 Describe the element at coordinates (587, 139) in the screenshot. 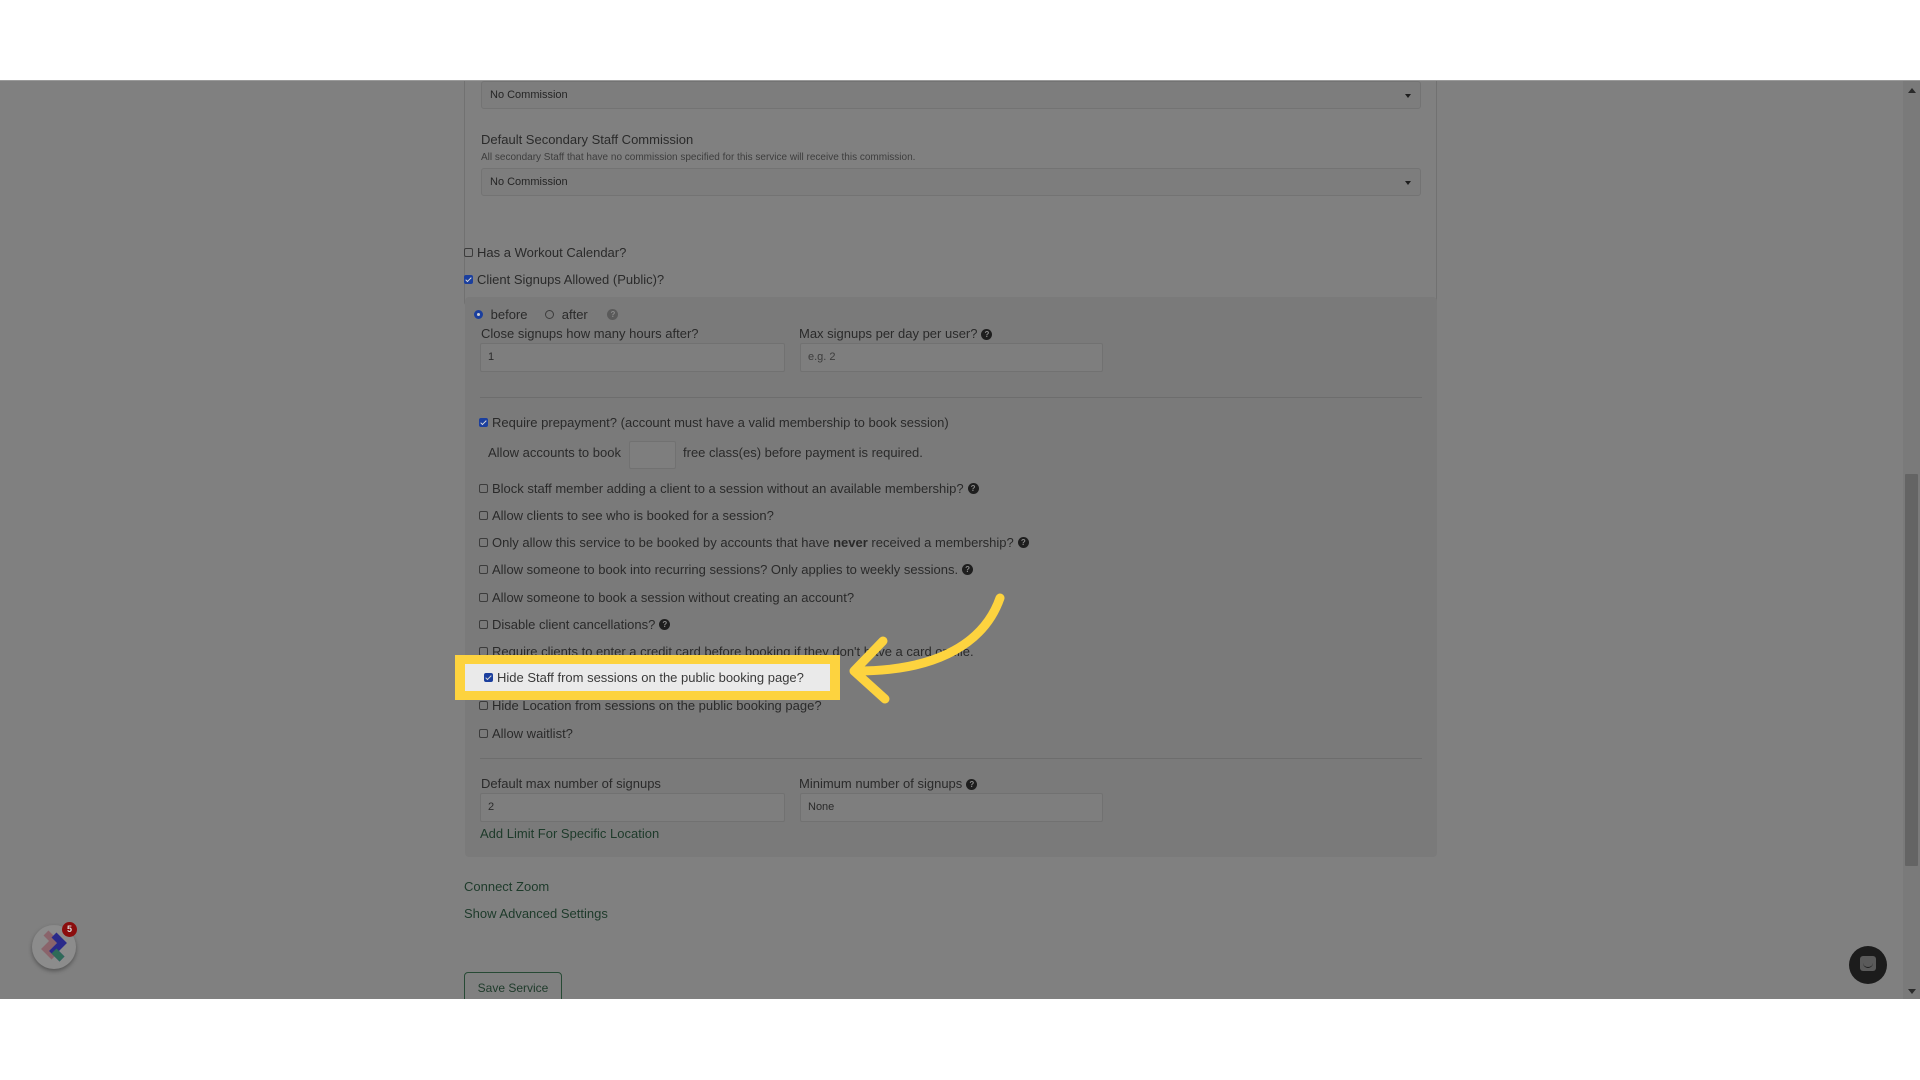

I see `secondary-commission-title: Default Secondary Staff Commission` at that location.